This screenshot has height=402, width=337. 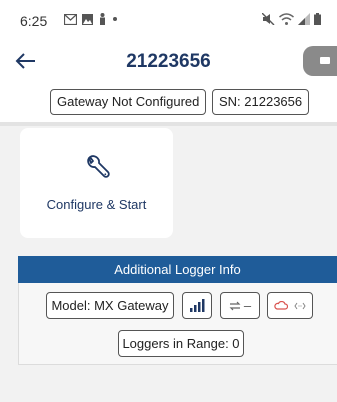 What do you see at coordinates (268, 19) in the screenshot?
I see `mute-icon` at bounding box center [268, 19].